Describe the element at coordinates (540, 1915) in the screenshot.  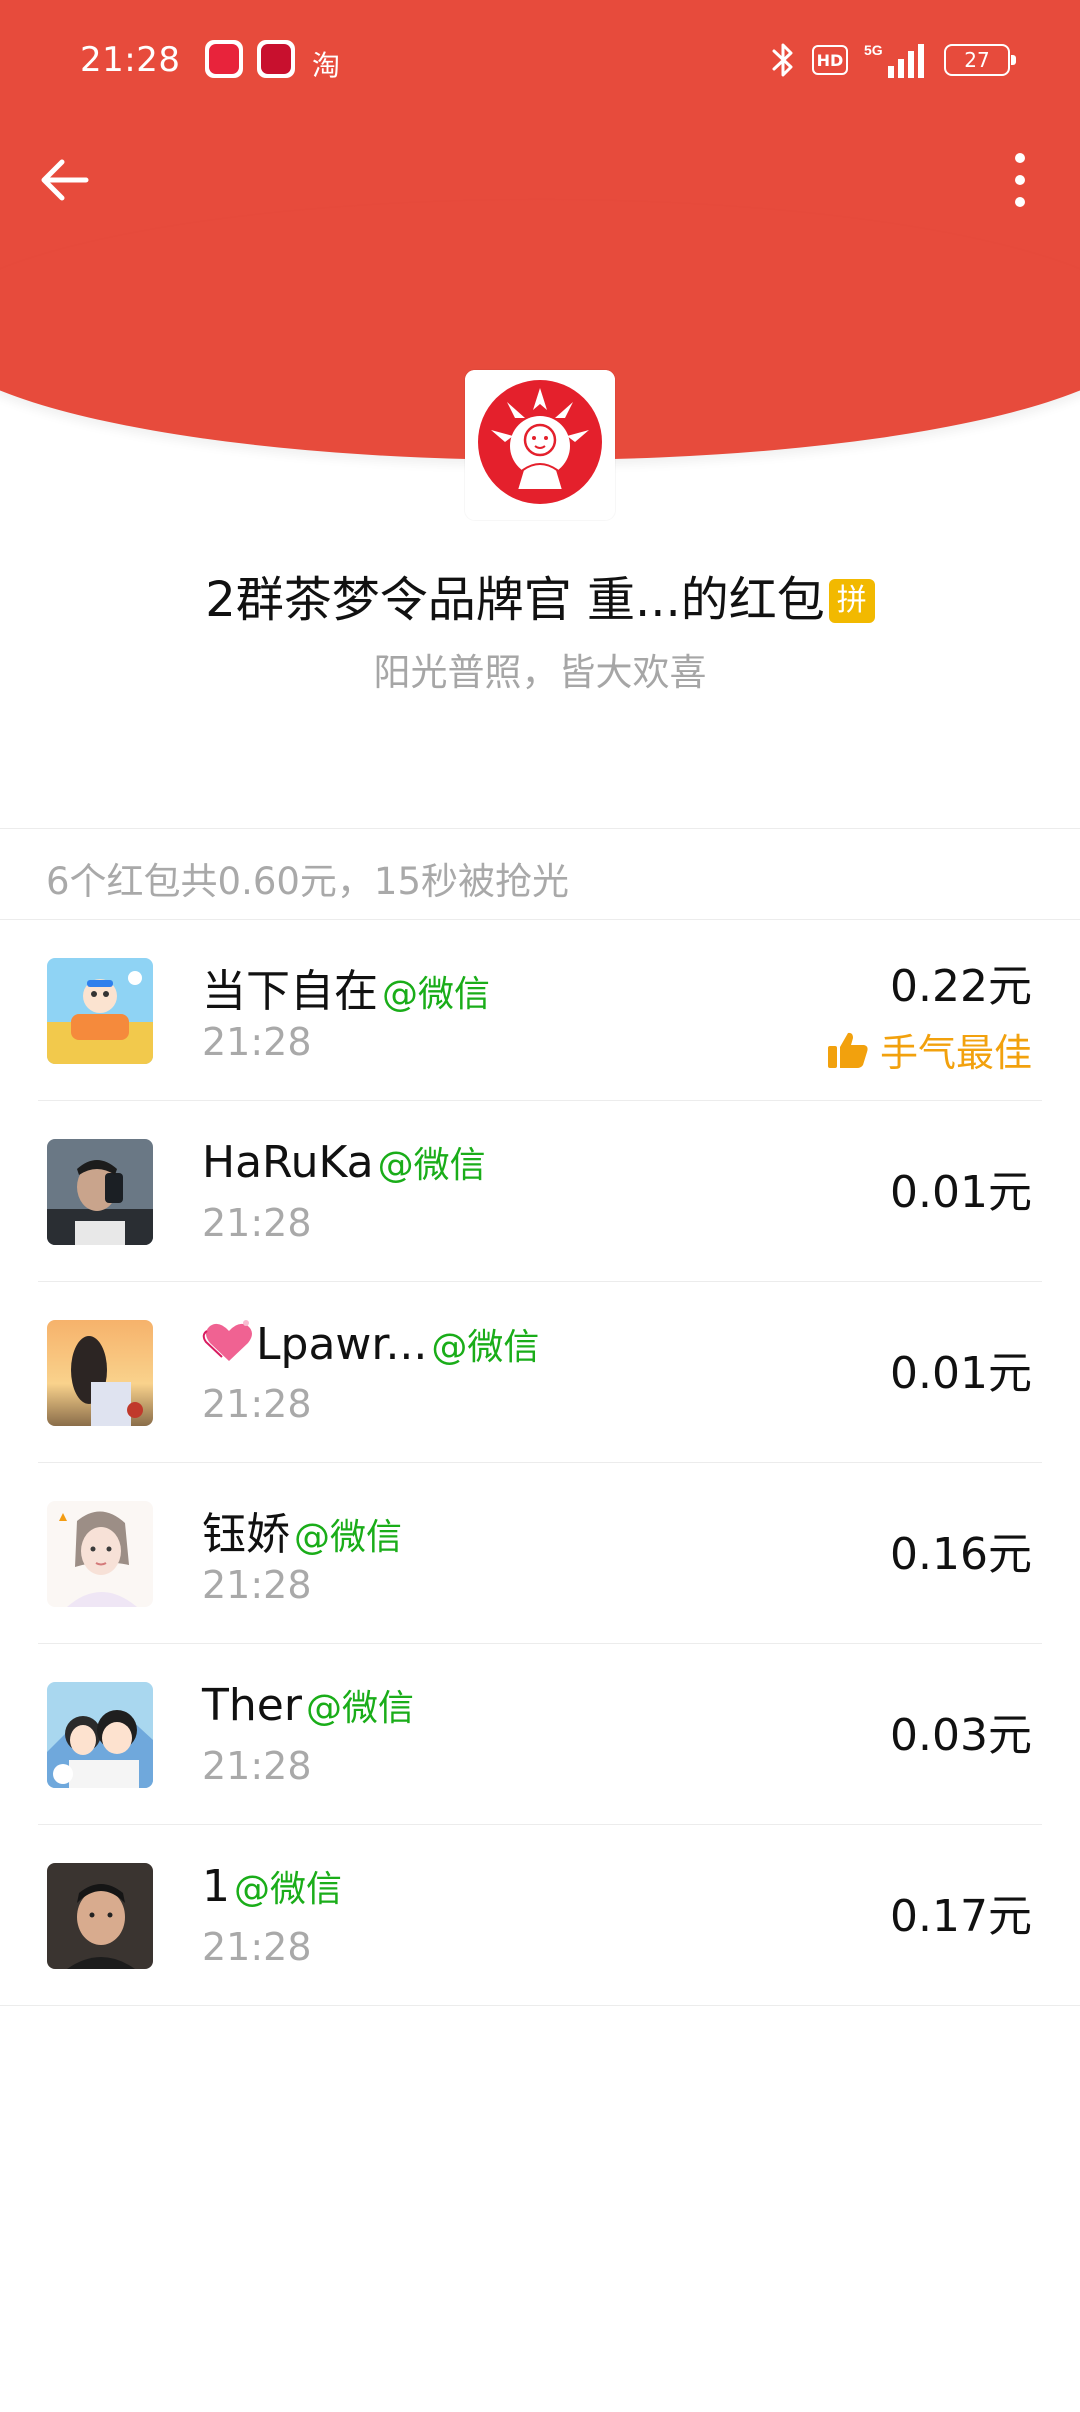
I see `list-item: 1 @微信 21:28 0.17元` at that location.